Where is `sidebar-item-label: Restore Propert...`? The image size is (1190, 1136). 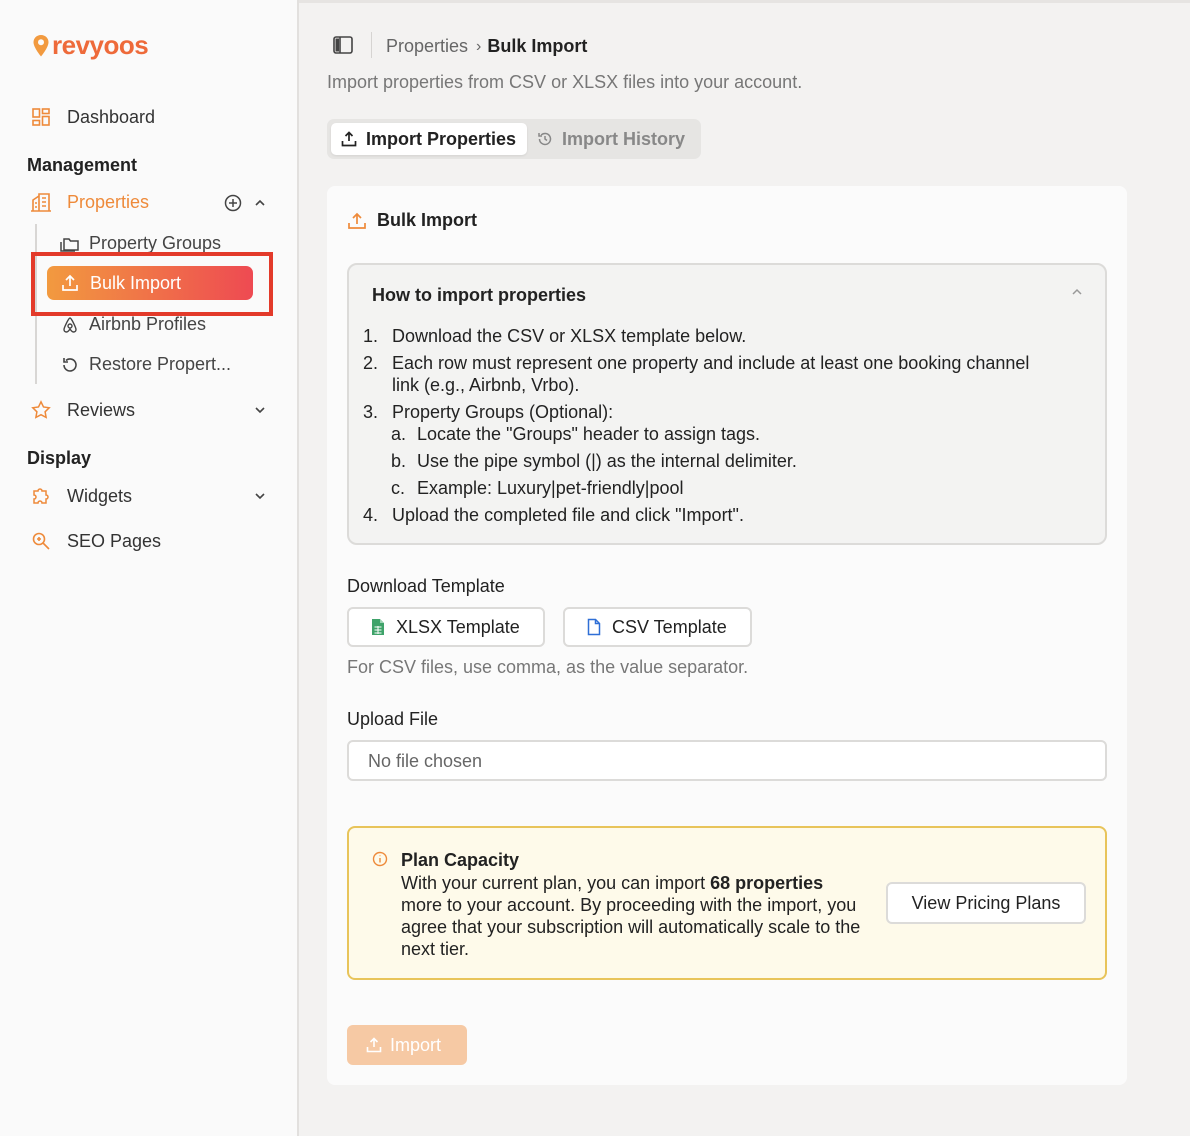 sidebar-item-label: Restore Propert... is located at coordinates (160, 364).